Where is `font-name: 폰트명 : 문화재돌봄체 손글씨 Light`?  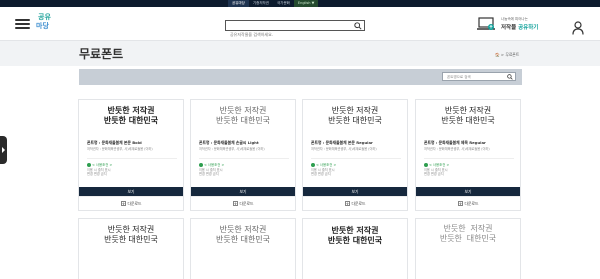
font-name: 폰트명 : 문화재돌봄체 손글씨 Light is located at coordinates (229, 142).